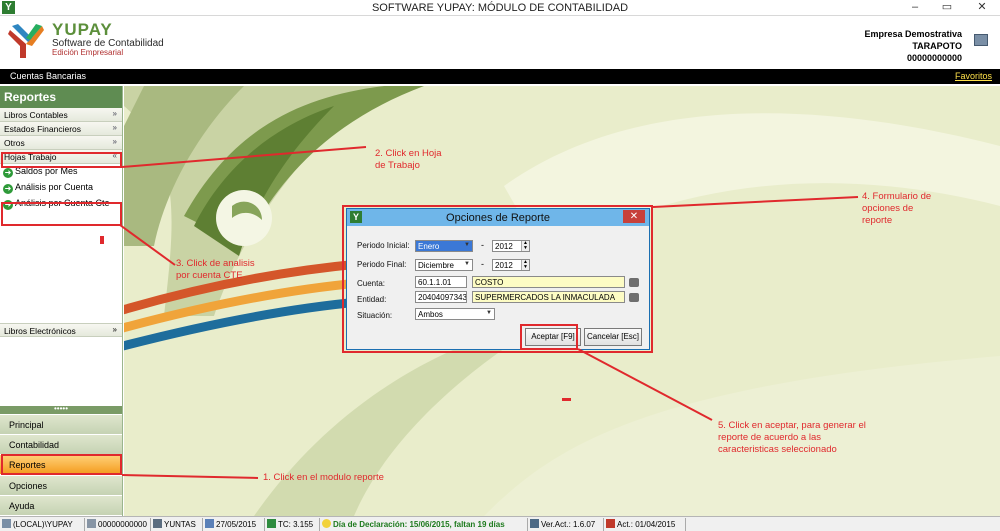 Image resolution: width=1000 pixels, height=531 pixels. I want to click on sidebar-item-label: Análisis por Cuenta Cte, so click(62, 203).